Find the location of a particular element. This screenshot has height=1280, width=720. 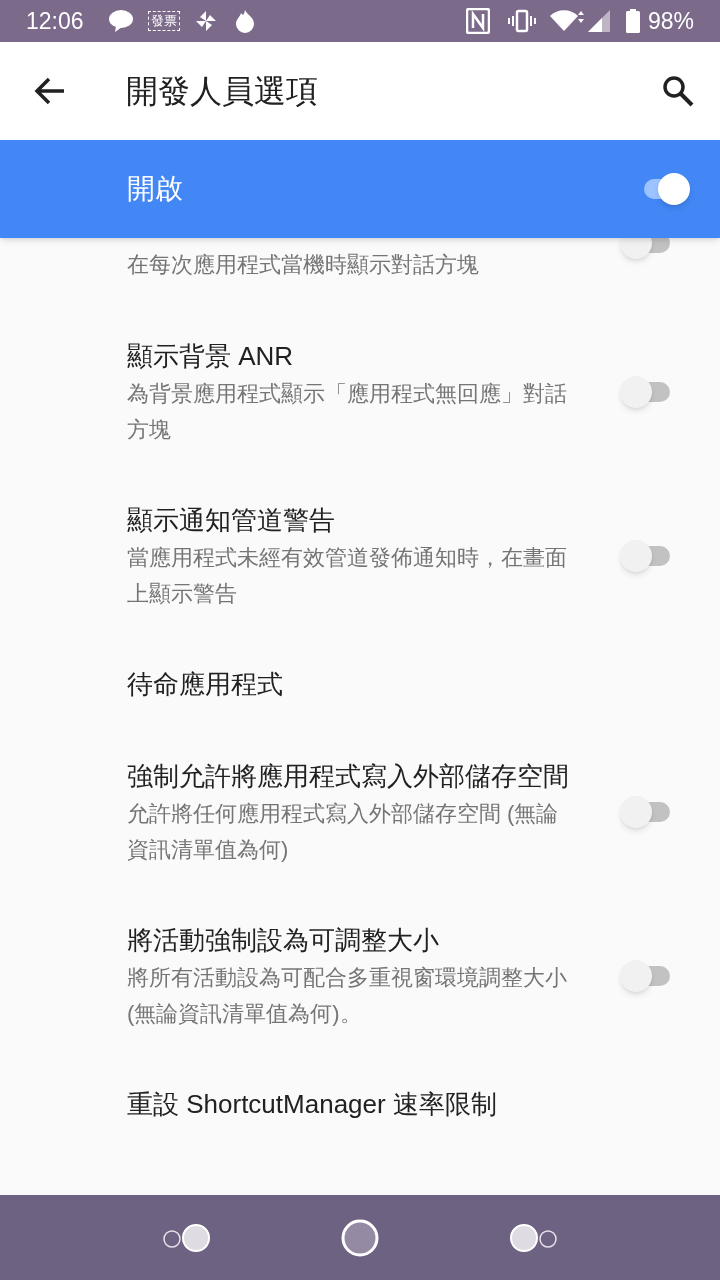

setting-description: 將所有活動設為可配合多重視窗環境調整大小 (無論資訊清單值為何)。 is located at coordinates (347, 996).